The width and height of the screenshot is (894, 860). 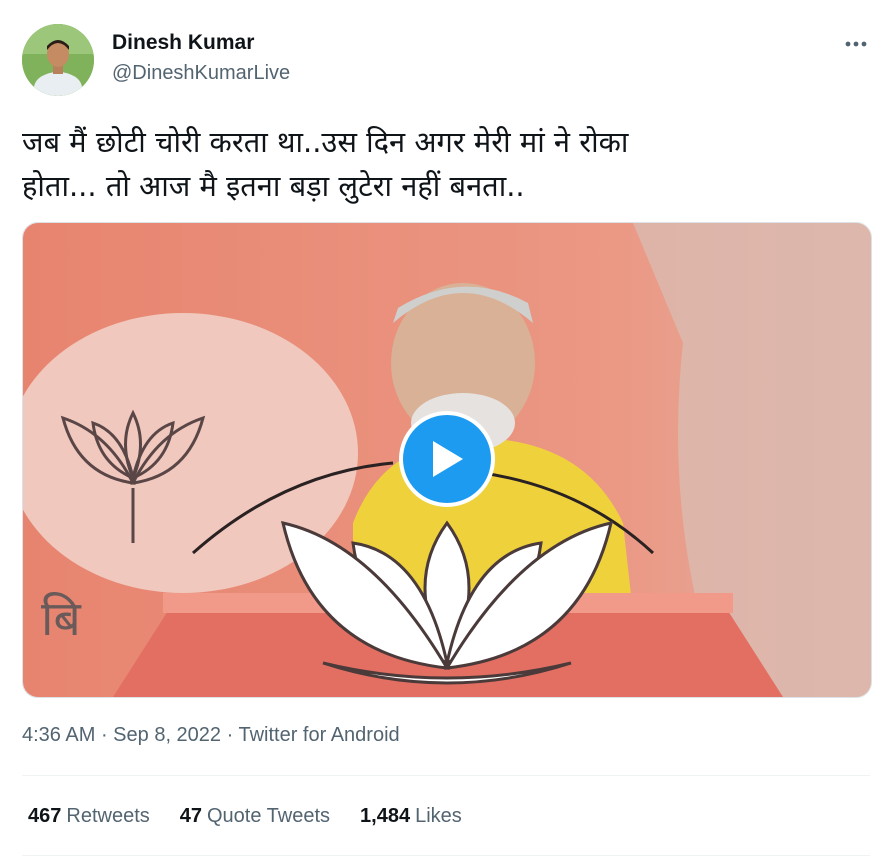 I want to click on tweet-stats: 467 Retweets 47 Quote Tweets 1,484 Likes, so click(x=245, y=816).